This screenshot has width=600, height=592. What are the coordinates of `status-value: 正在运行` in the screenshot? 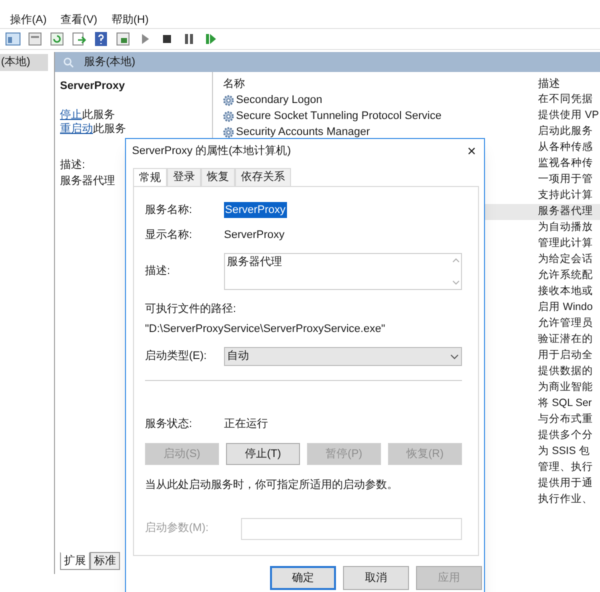 It's located at (246, 424).